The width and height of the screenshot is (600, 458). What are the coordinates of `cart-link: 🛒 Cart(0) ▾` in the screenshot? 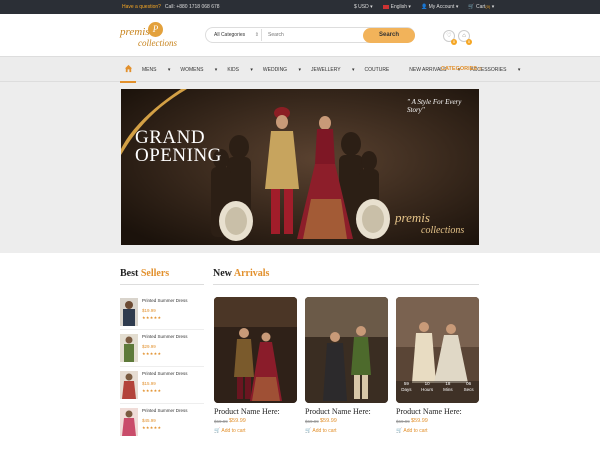 It's located at (481, 7).